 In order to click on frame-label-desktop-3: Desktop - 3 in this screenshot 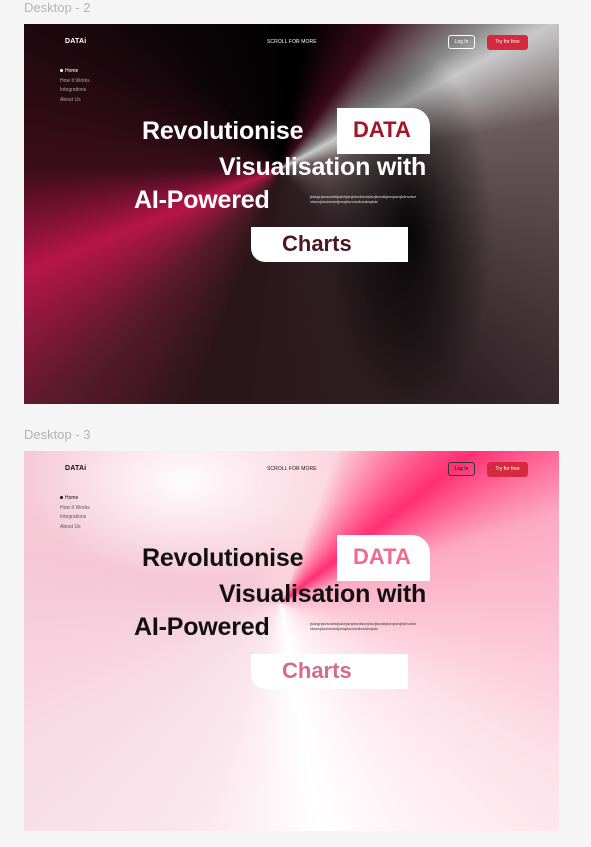, I will do `click(57, 434)`.